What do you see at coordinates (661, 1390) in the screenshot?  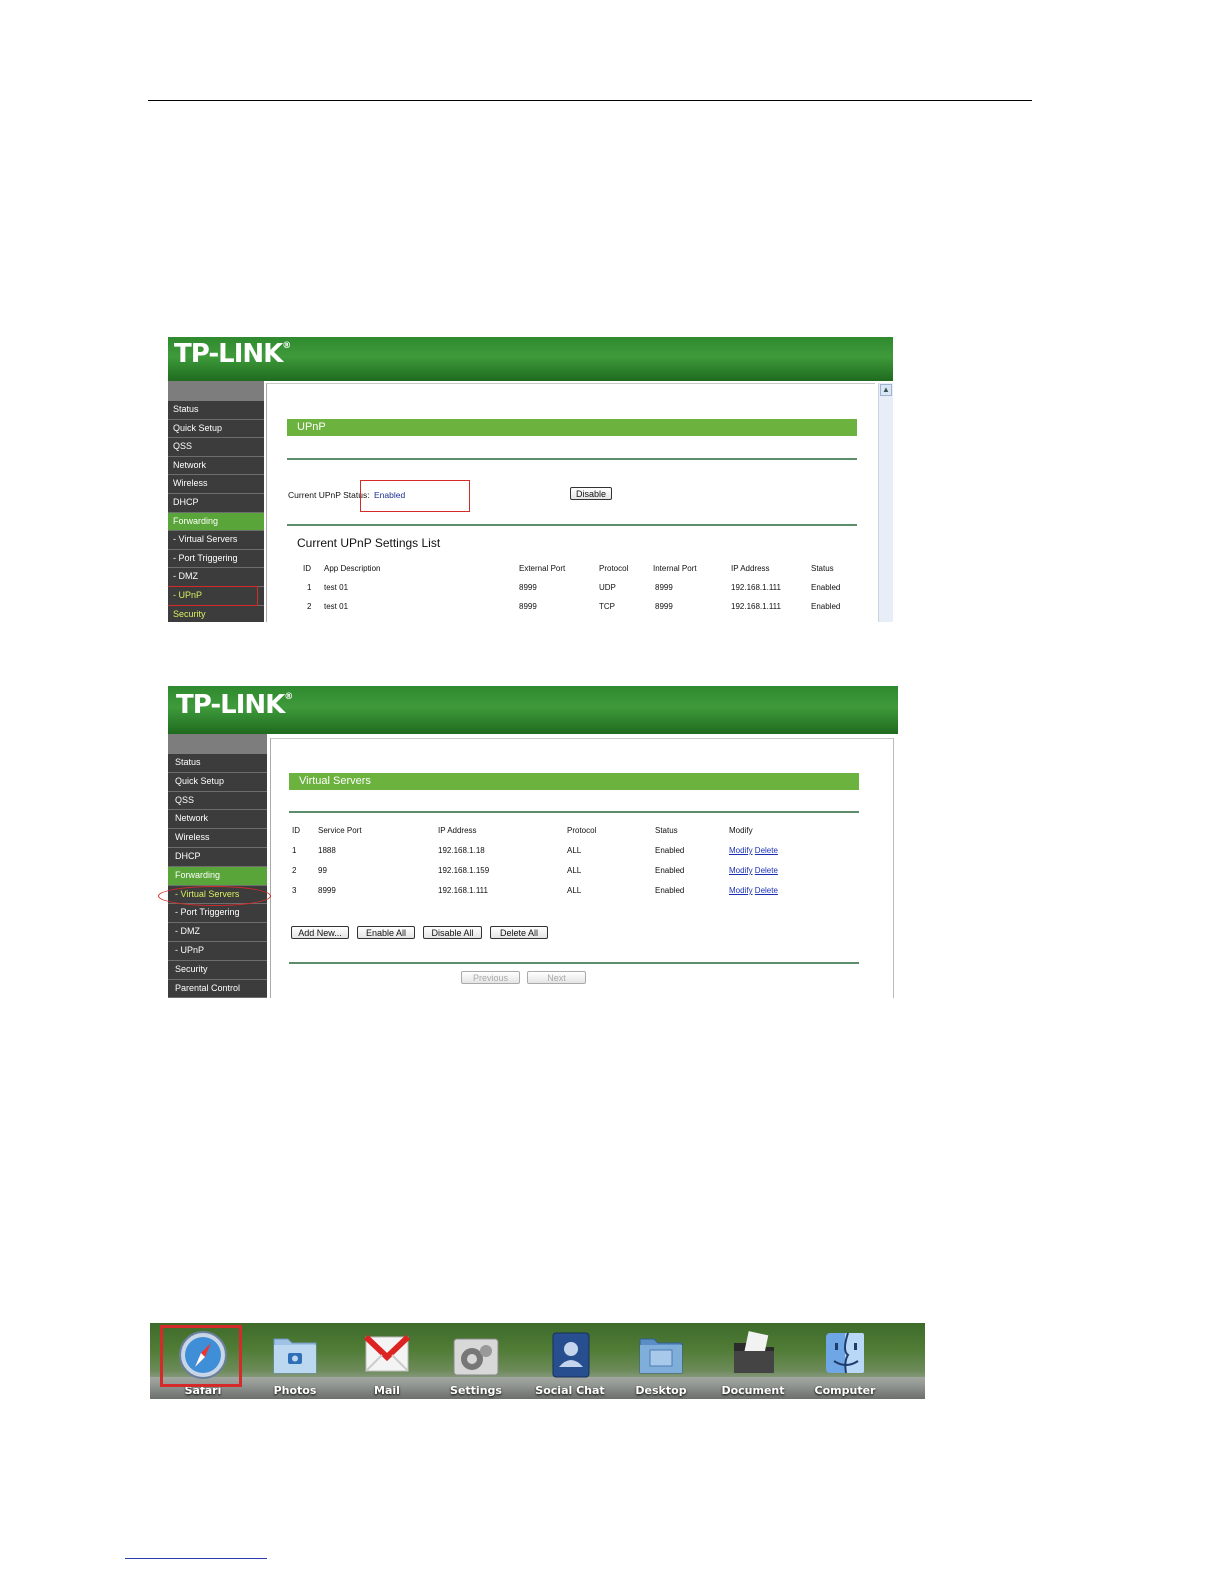 I see `dock-label-desktop: Desktop` at bounding box center [661, 1390].